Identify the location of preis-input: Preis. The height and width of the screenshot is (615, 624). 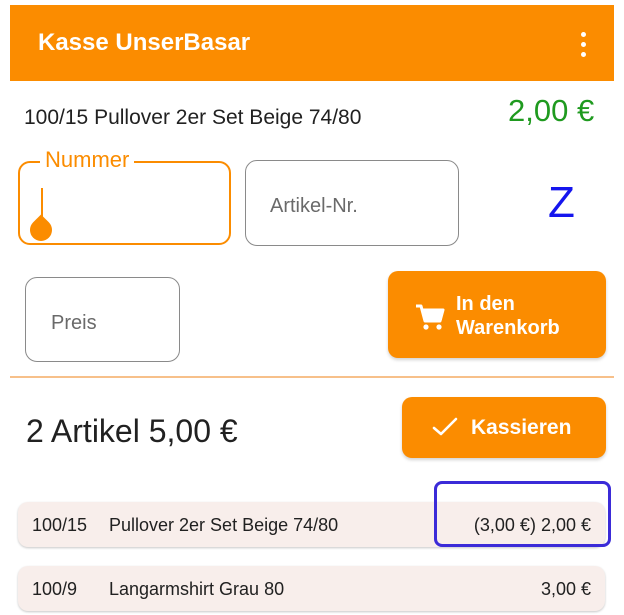
(102, 319).